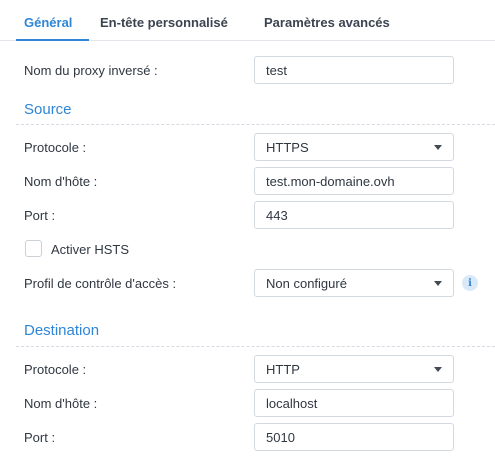 This screenshot has width=495, height=457. Describe the element at coordinates (48, 22) in the screenshot. I see `tab-general: Général` at that location.